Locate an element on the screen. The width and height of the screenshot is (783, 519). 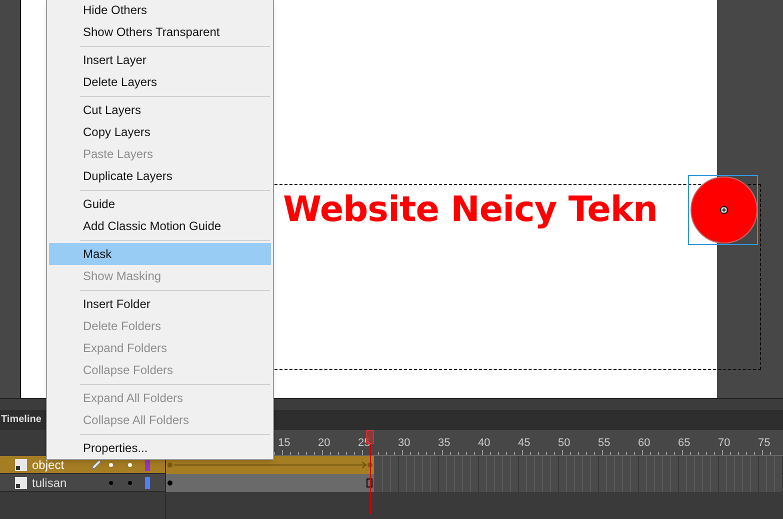
menu-item: Copy Layers is located at coordinates (160, 132).